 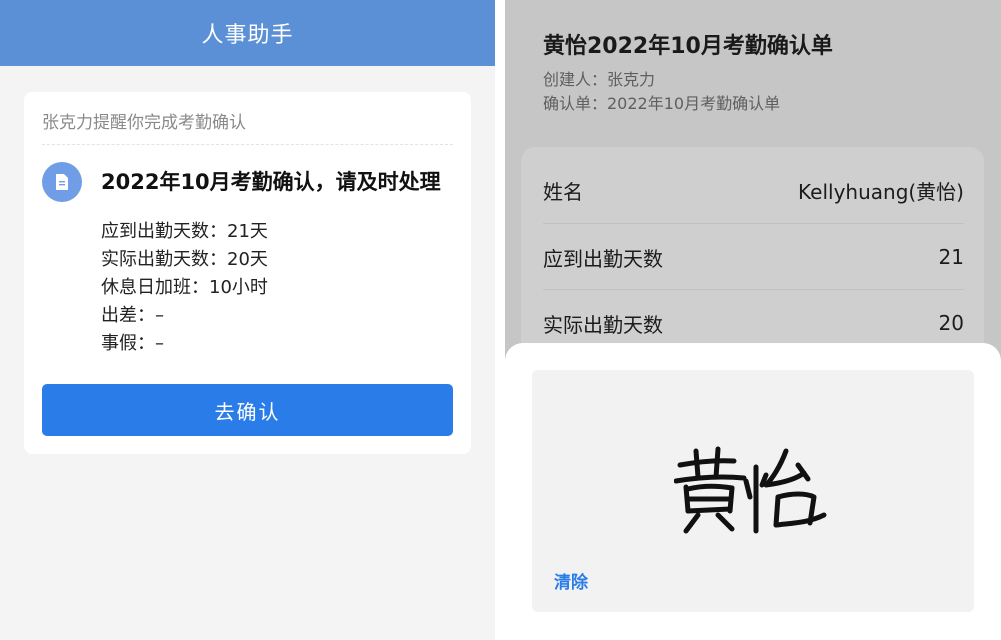 What do you see at coordinates (750, 490) in the screenshot?
I see `handwritten-signature` at bounding box center [750, 490].